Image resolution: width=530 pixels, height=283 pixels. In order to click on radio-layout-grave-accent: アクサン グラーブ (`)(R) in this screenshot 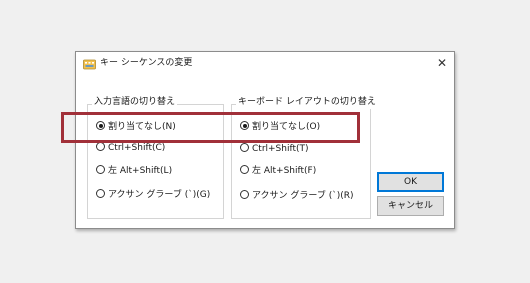, I will do `click(297, 196)`.